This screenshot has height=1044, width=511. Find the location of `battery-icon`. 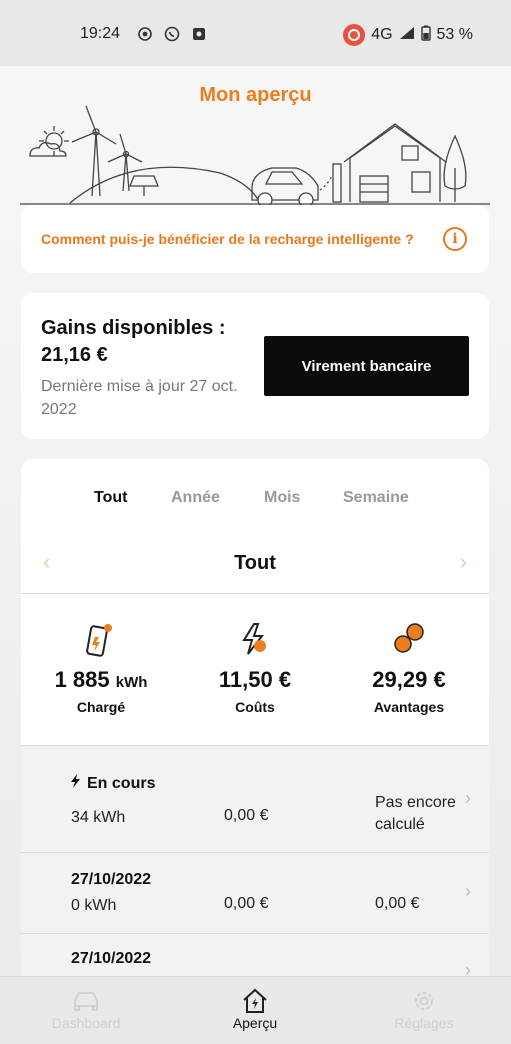

battery-icon is located at coordinates (425, 35).